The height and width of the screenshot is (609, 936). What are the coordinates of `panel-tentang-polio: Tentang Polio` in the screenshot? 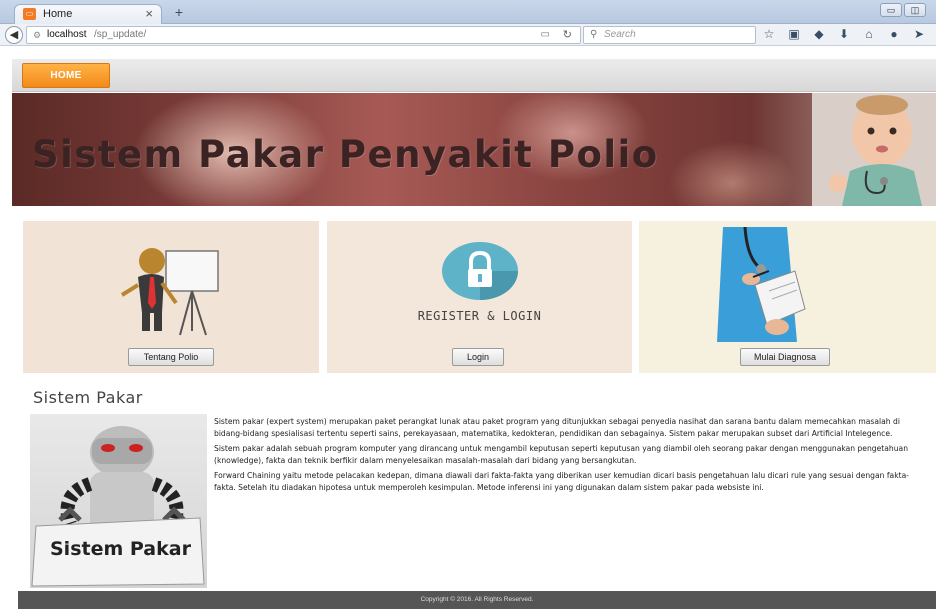 It's located at (171, 297).